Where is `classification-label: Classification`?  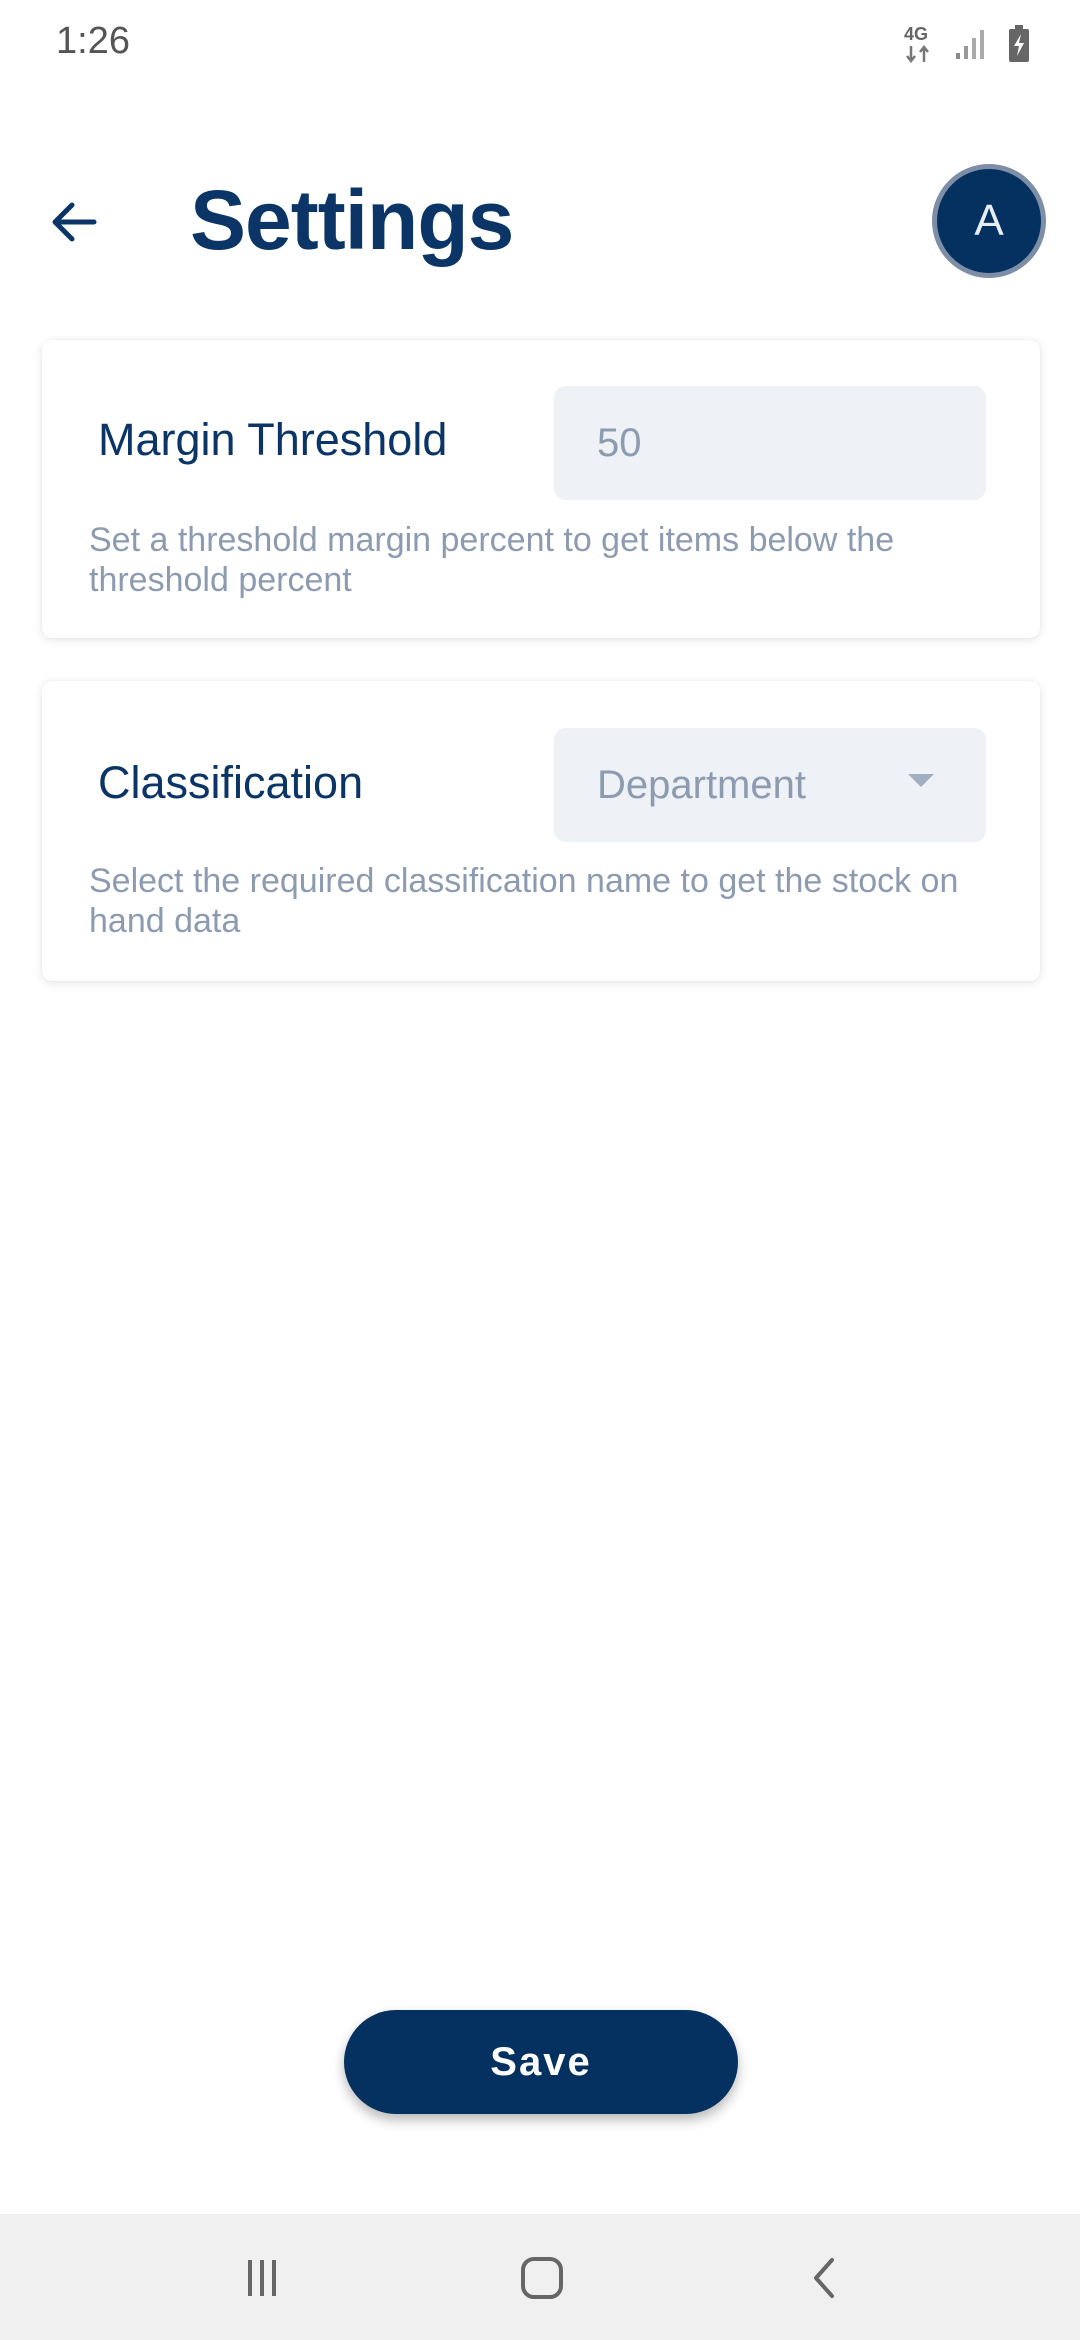 classification-label: Classification is located at coordinates (231, 782).